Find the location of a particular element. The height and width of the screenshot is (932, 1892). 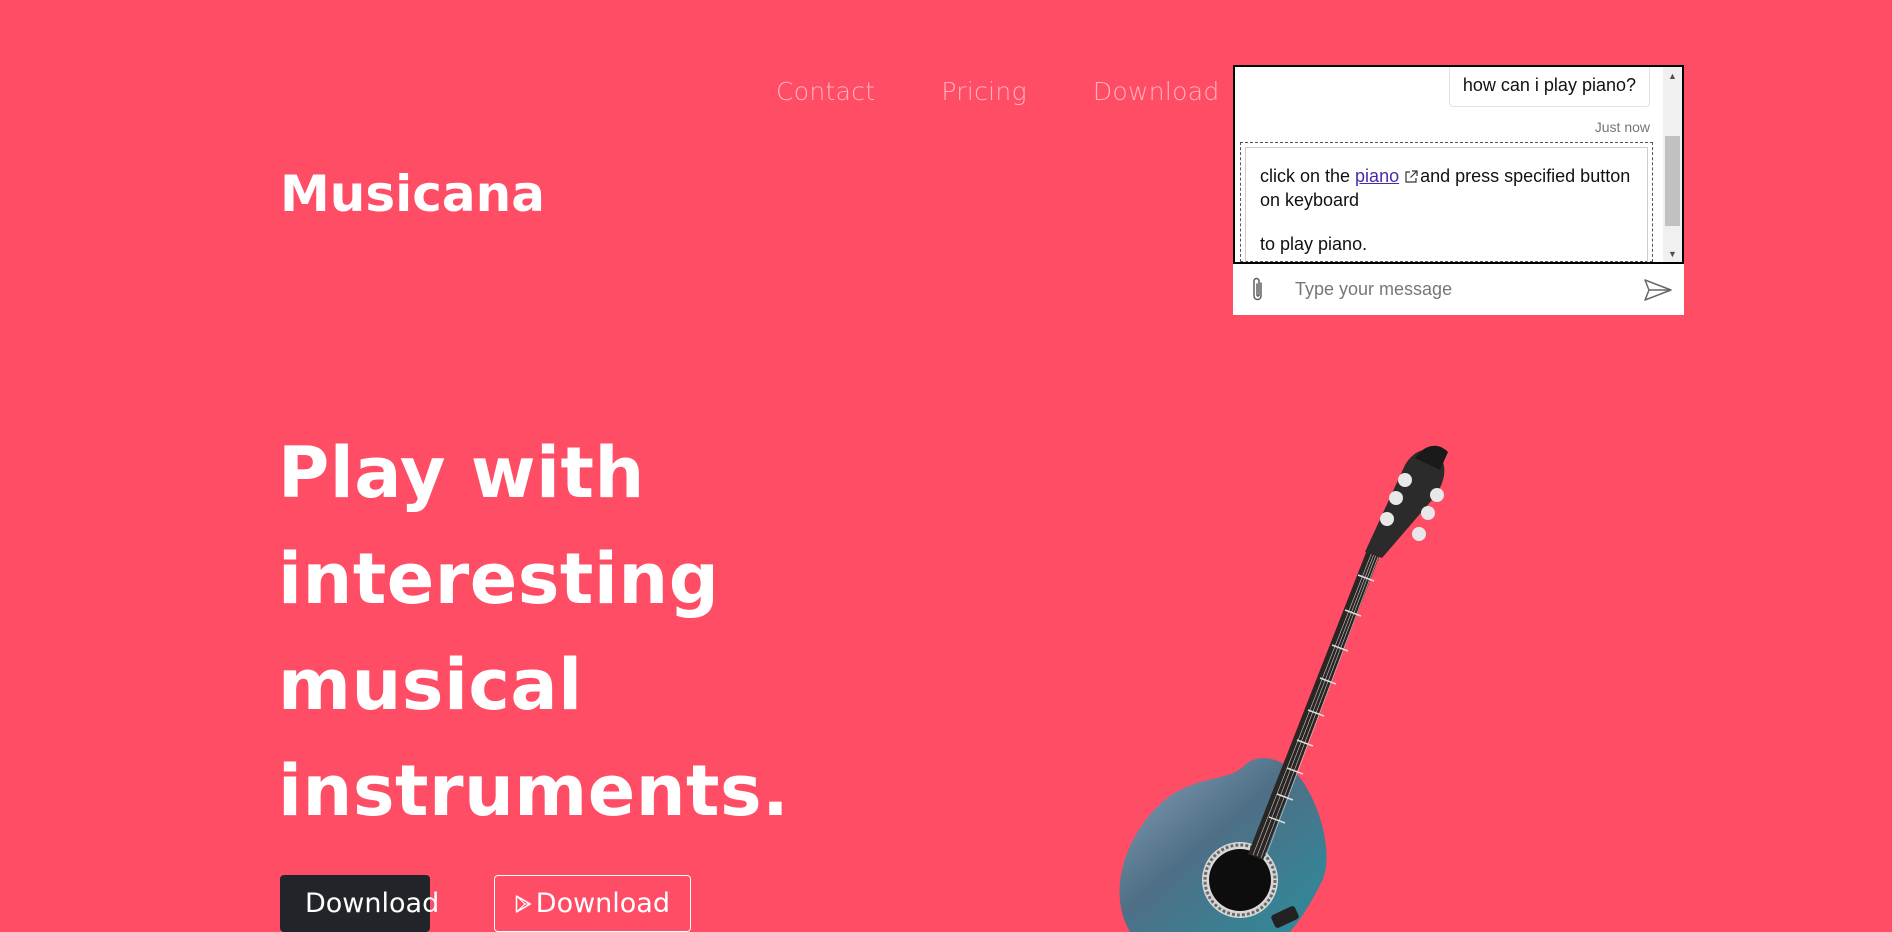

play-download-label: Download is located at coordinates (602, 903).